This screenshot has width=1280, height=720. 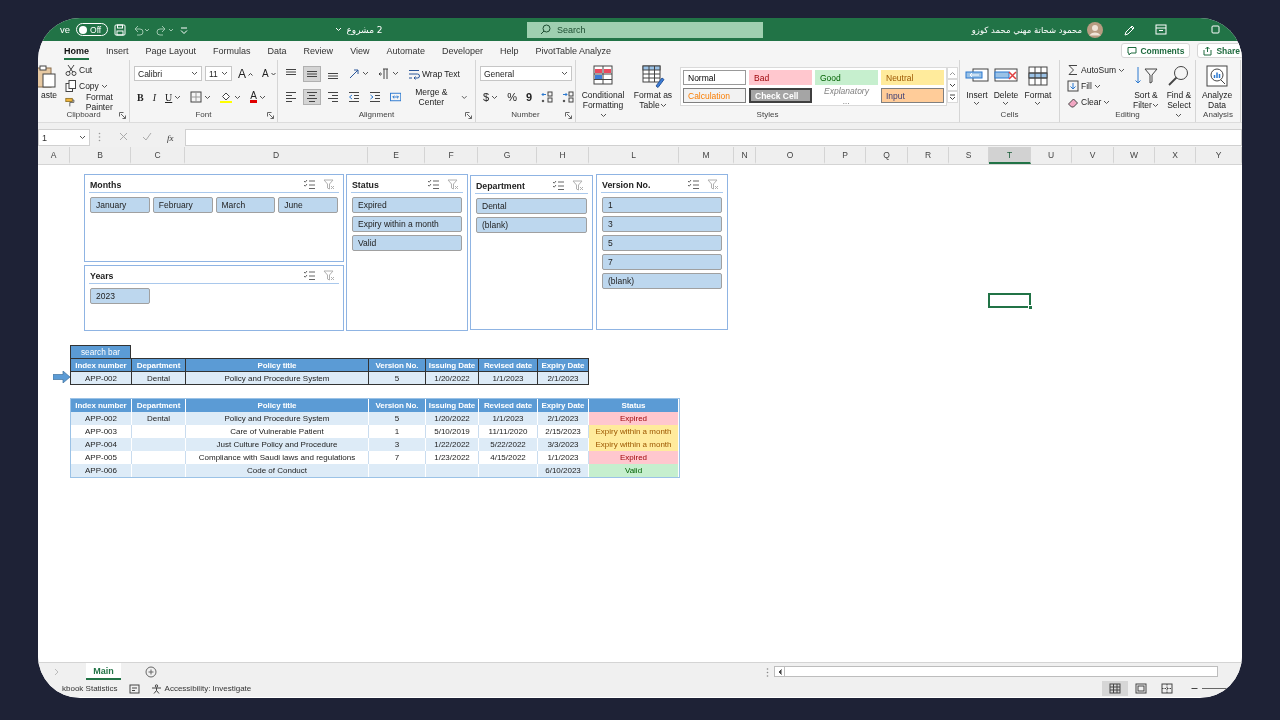 I want to click on format-as-table-button: Format as Table, so click(x=653, y=86).